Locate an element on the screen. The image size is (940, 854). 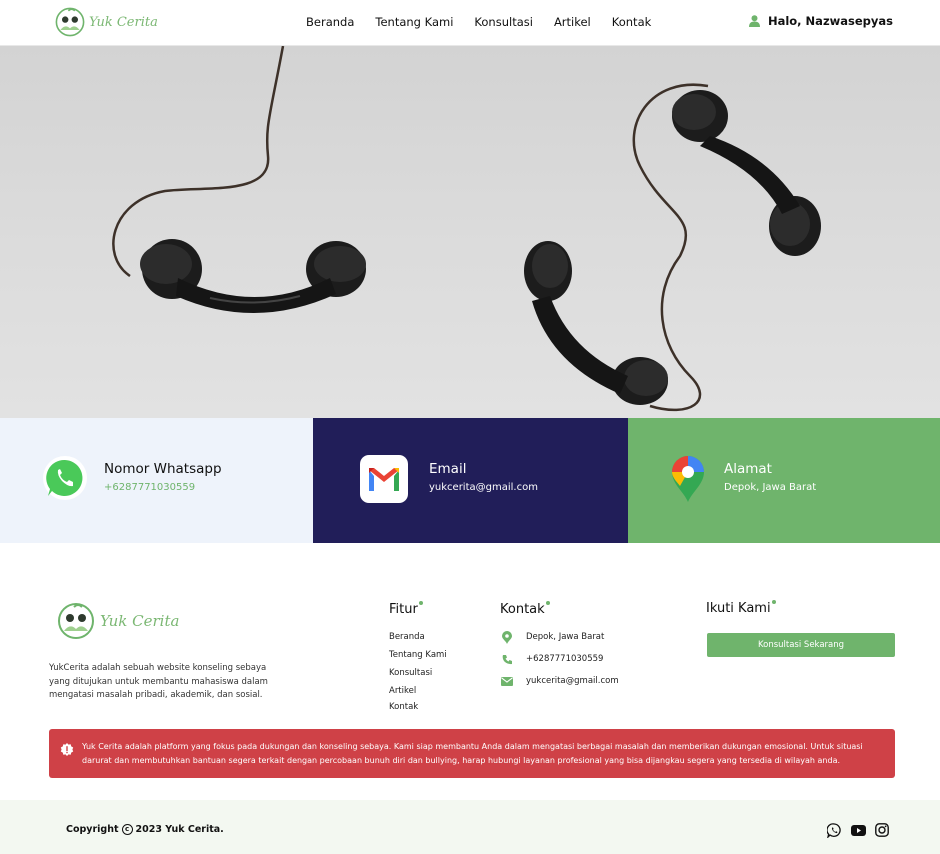
telephone-handset-left is located at coordinates (239, 180).